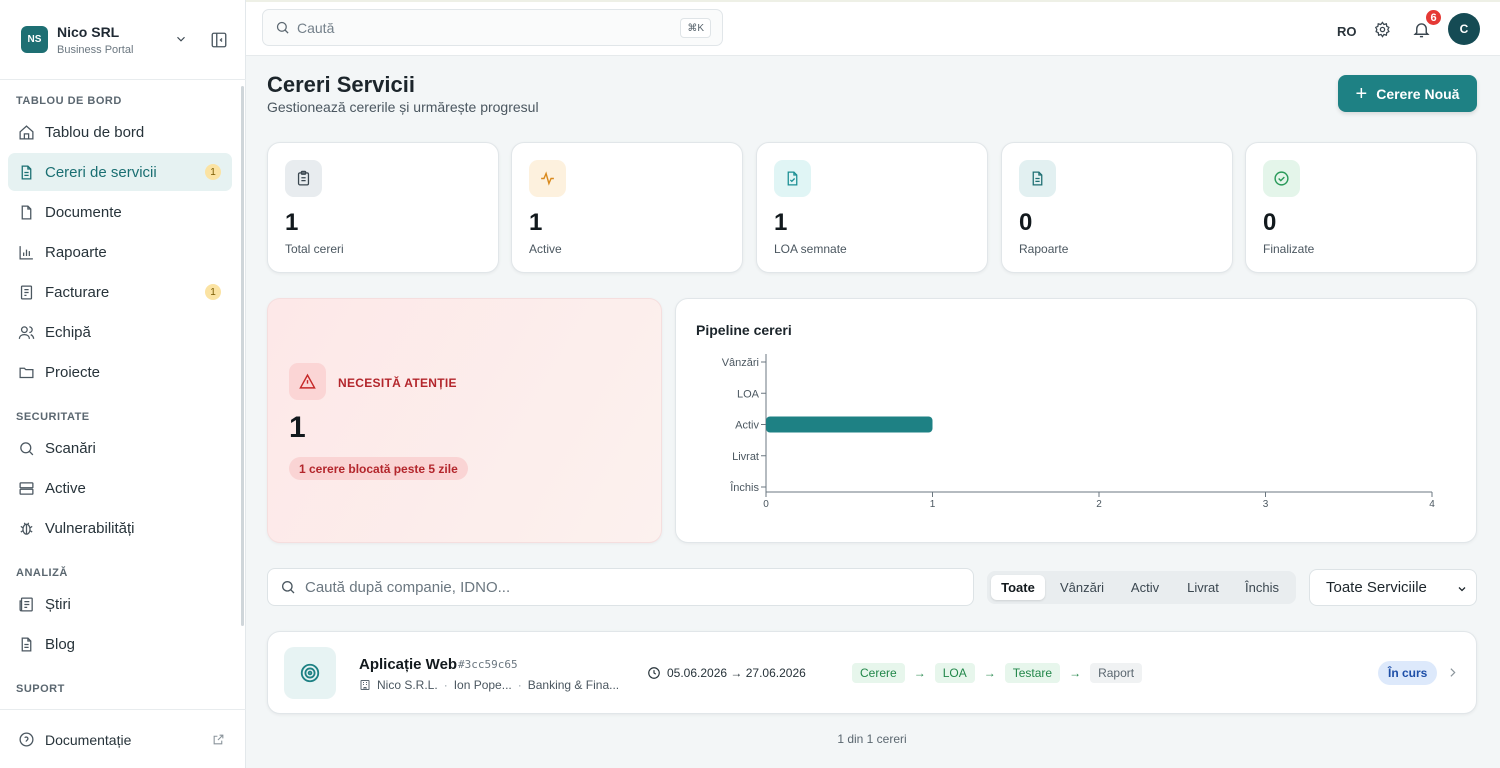  I want to click on request-id: #3cc59c65, so click(488, 664).